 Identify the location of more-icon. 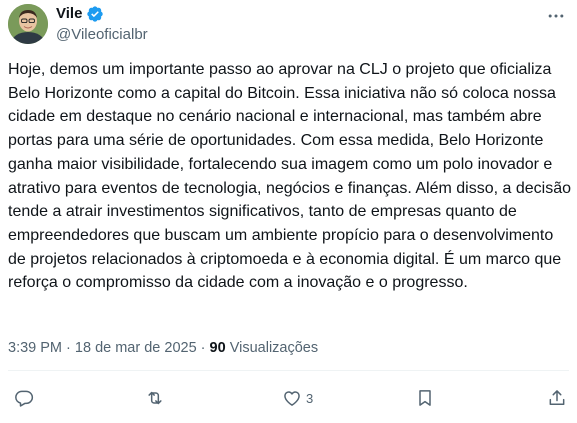
(556, 16).